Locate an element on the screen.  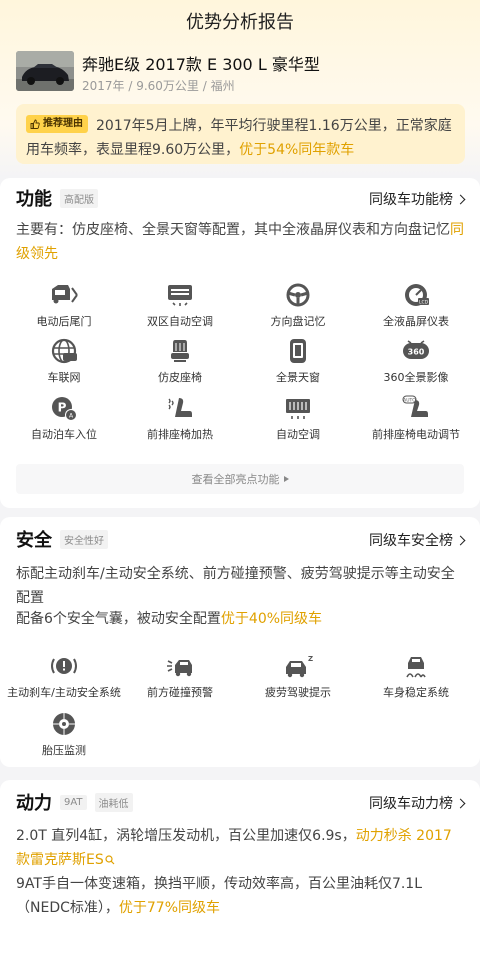
connected-car-icon is located at coordinates (64, 351).